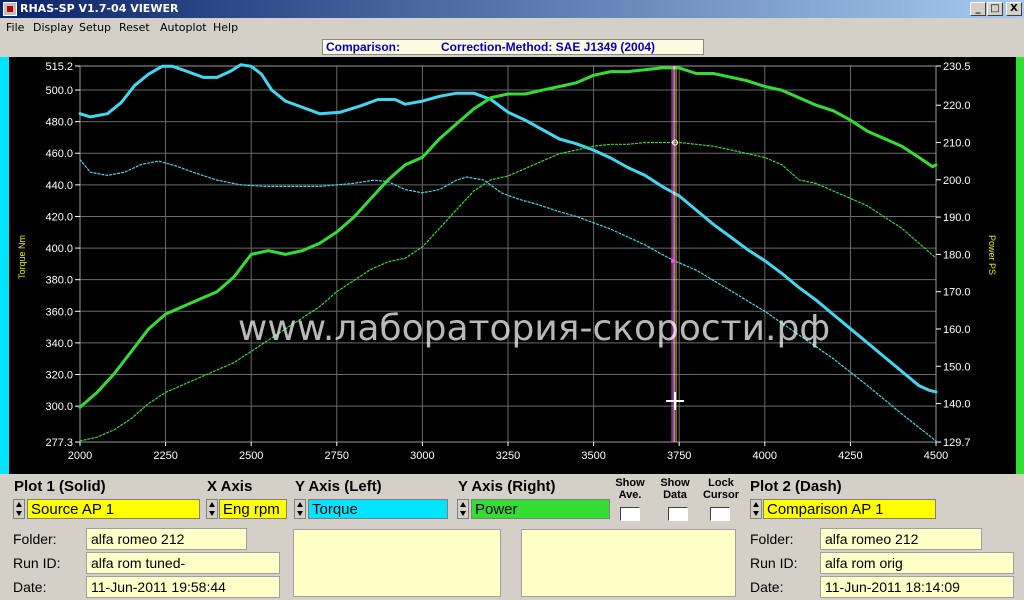 Image resolution: width=1024 pixels, height=600 pixels. I want to click on plot1-date-field: 11-Jun-2011 19:58:44, so click(183, 587).